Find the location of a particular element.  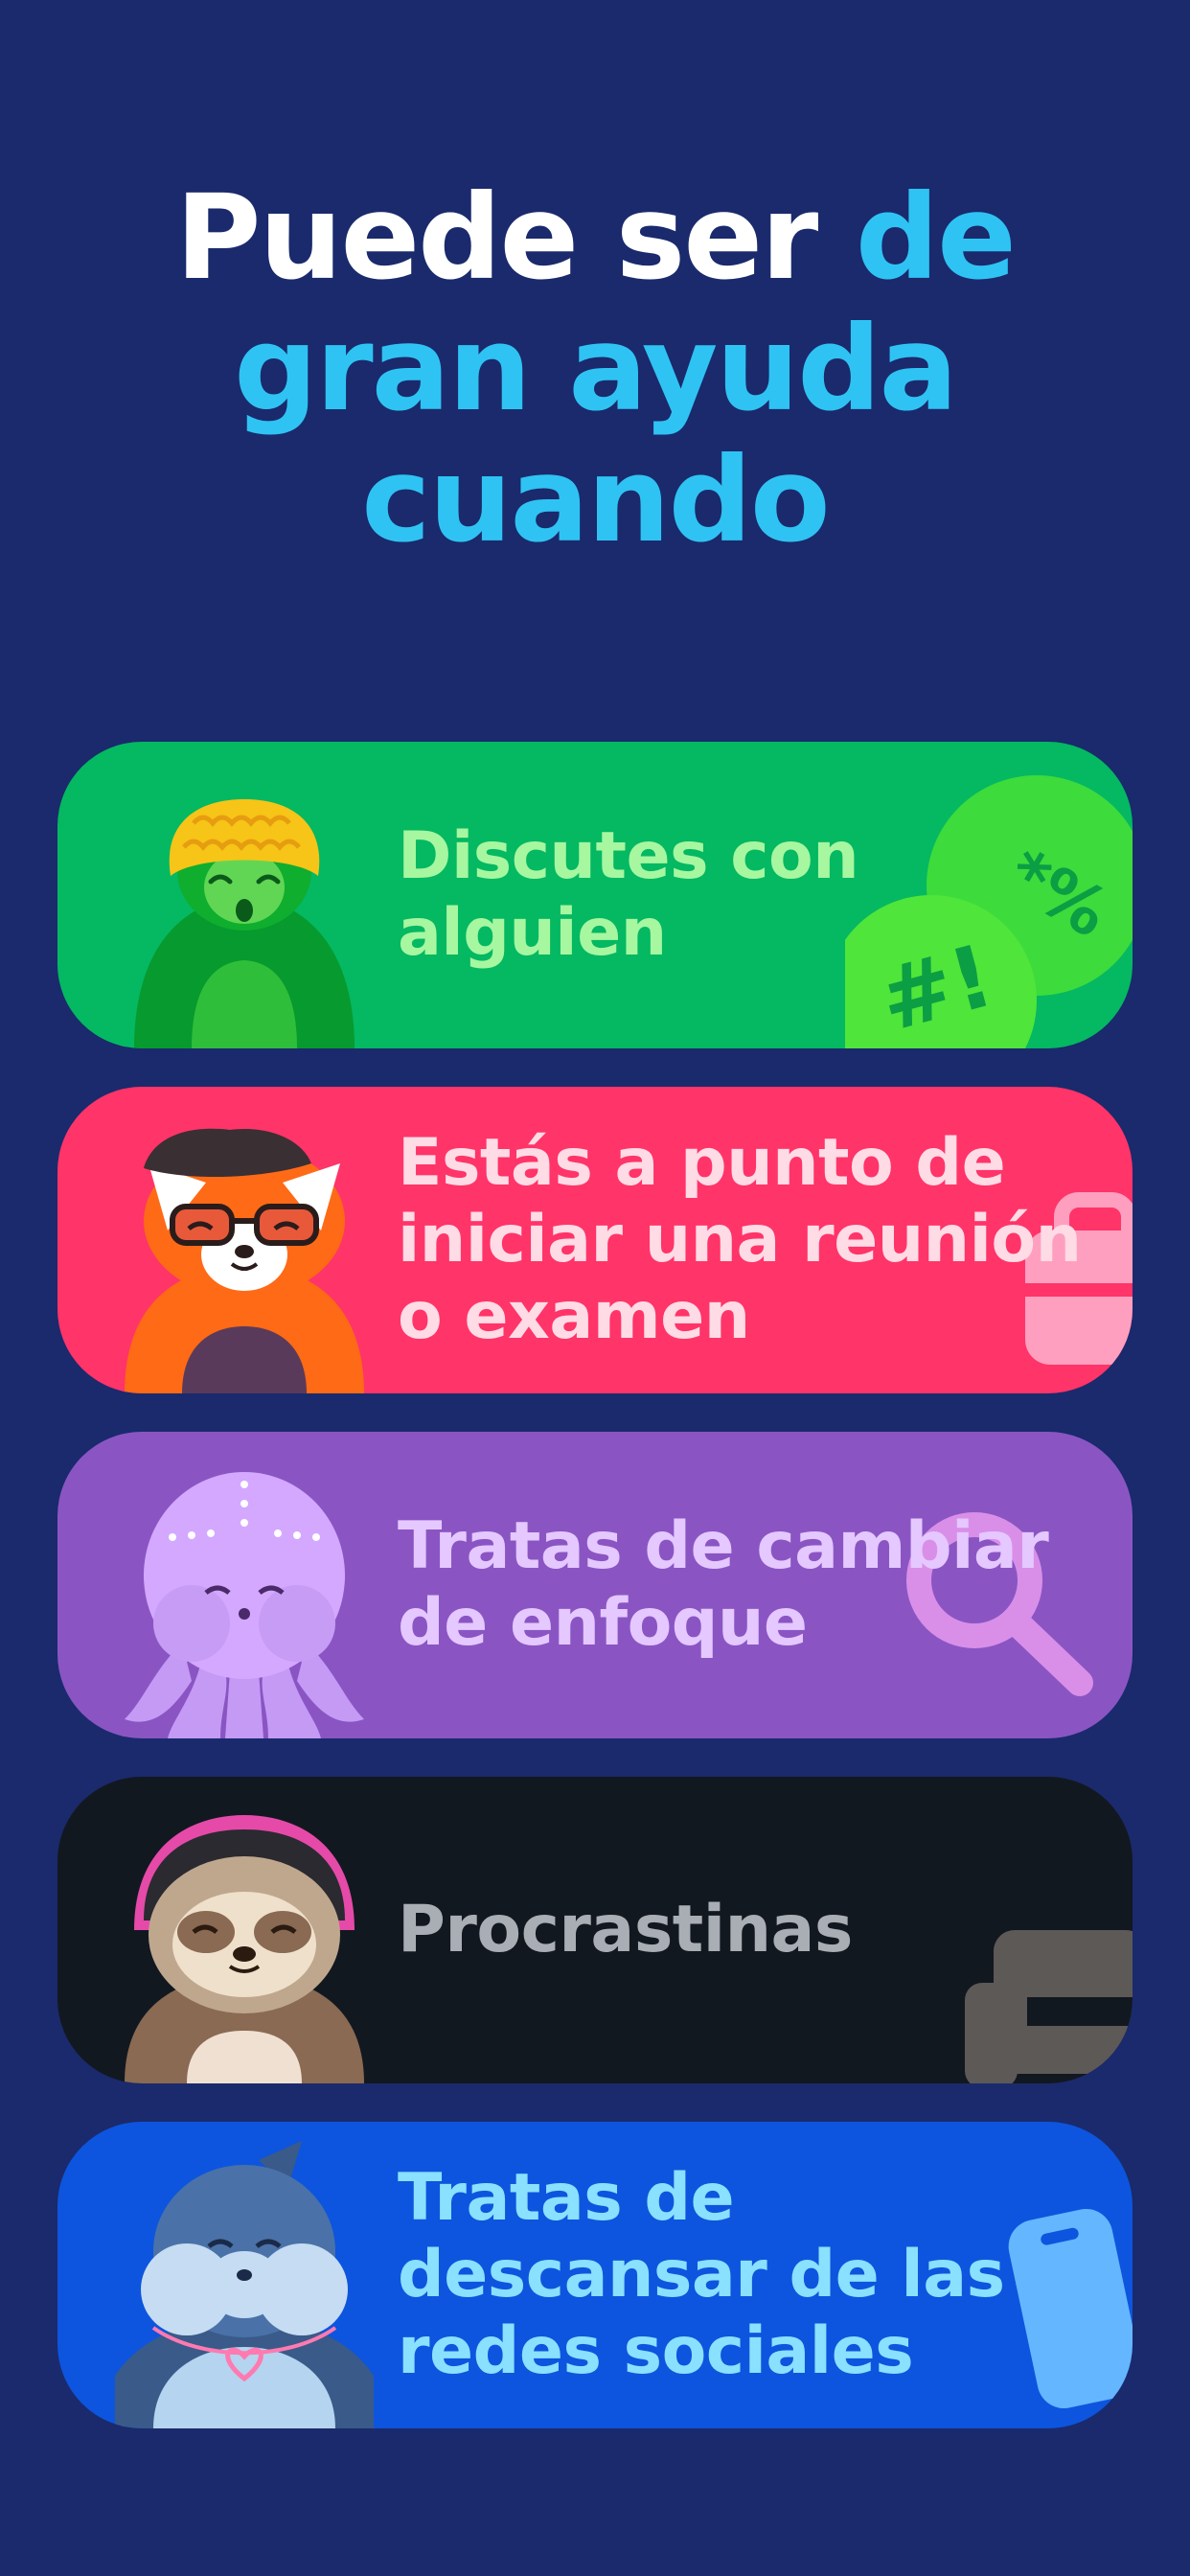

card-label-line: iniciar una reunión is located at coordinates (740, 1239).